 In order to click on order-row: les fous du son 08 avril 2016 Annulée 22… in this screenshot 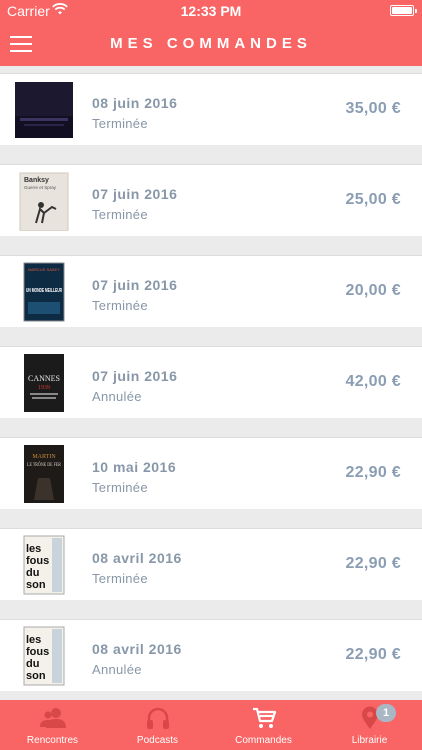, I will do `click(211, 655)`.